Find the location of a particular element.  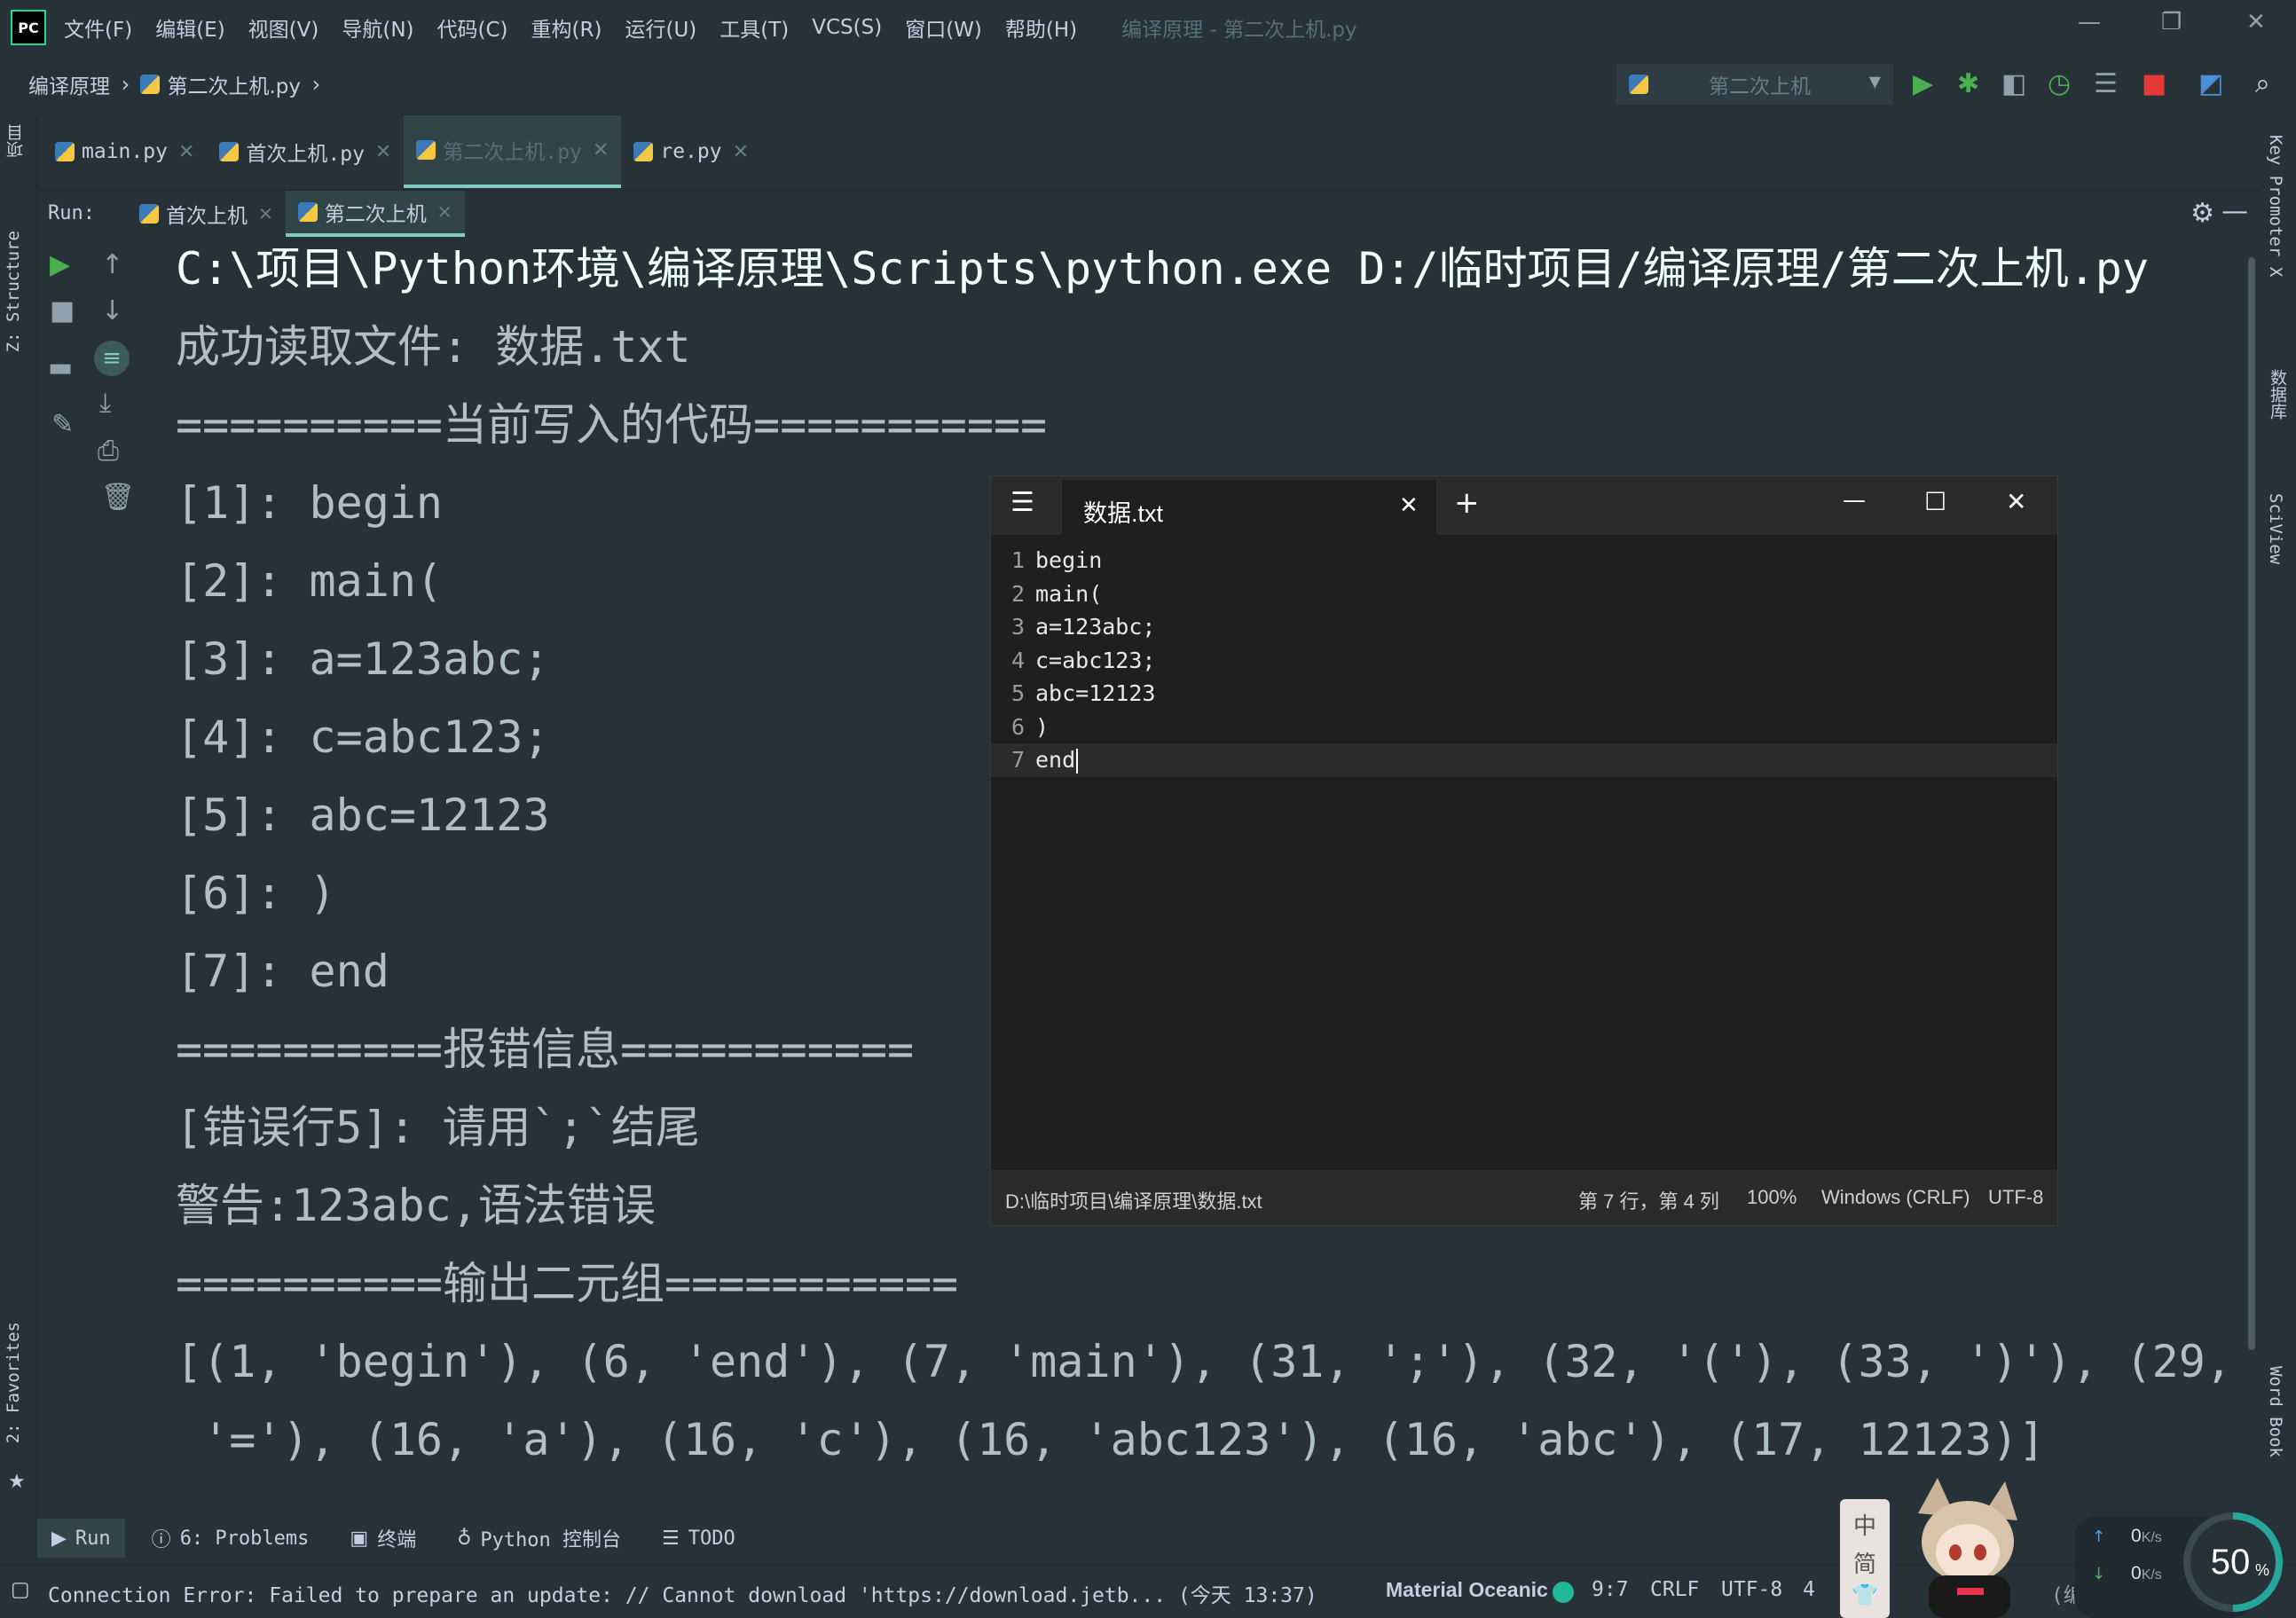

menu-window: 窗口(W) is located at coordinates (943, 28).